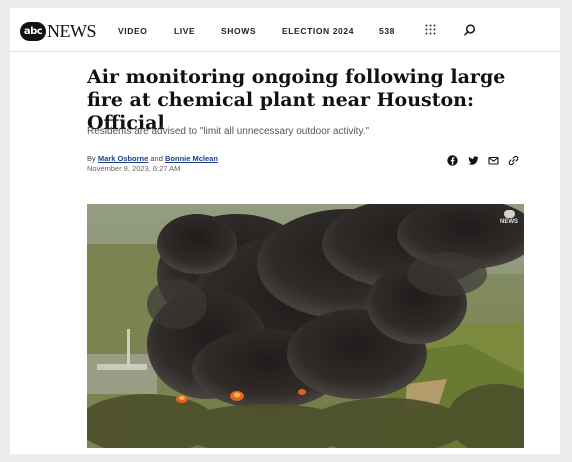  Describe the element at coordinates (452, 160) in the screenshot. I see `facebook-icon` at that location.